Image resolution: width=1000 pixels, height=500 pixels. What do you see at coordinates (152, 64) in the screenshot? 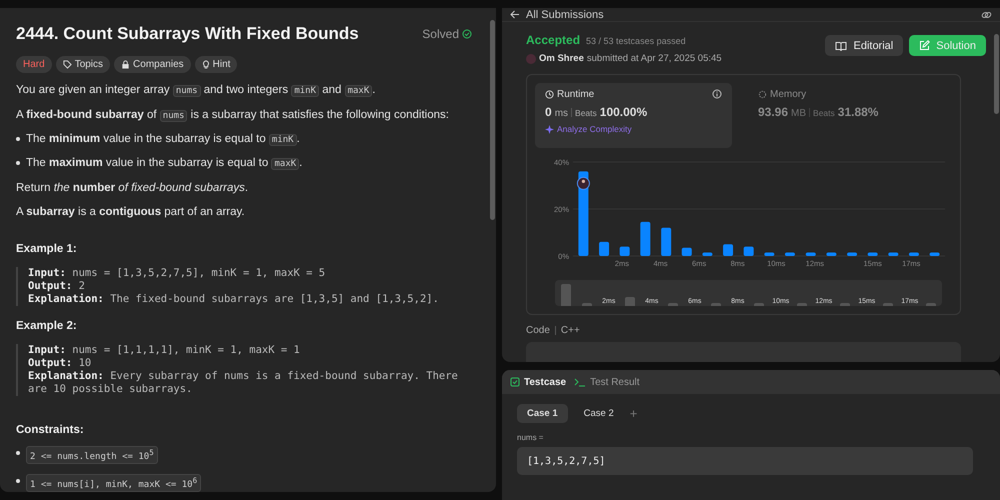
I see `companies-tag: Companies` at bounding box center [152, 64].